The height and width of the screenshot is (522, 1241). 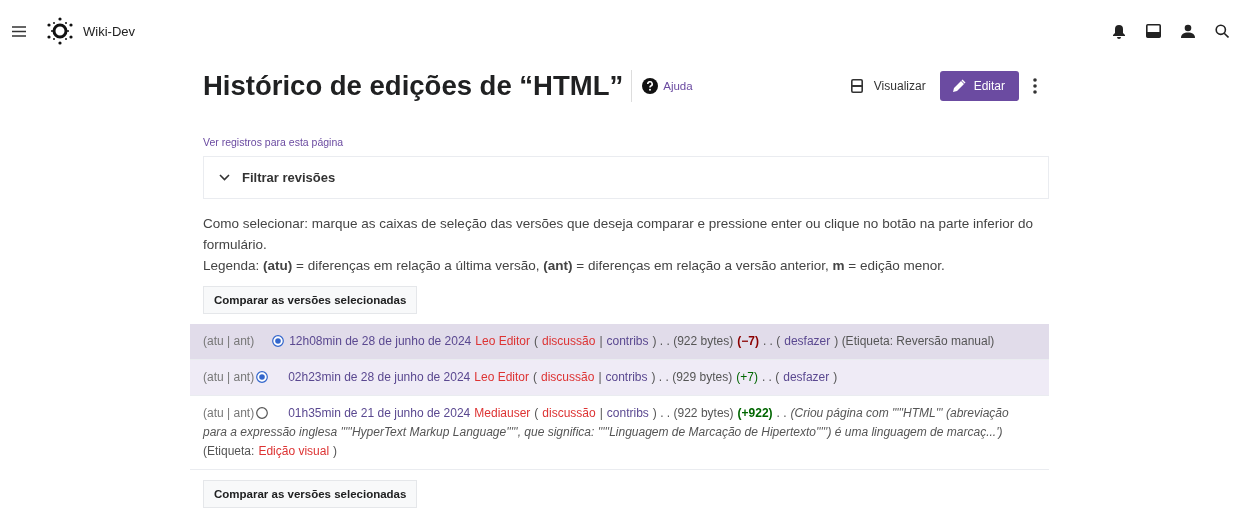 What do you see at coordinates (781, 413) in the screenshot?
I see `history-text: . .` at bounding box center [781, 413].